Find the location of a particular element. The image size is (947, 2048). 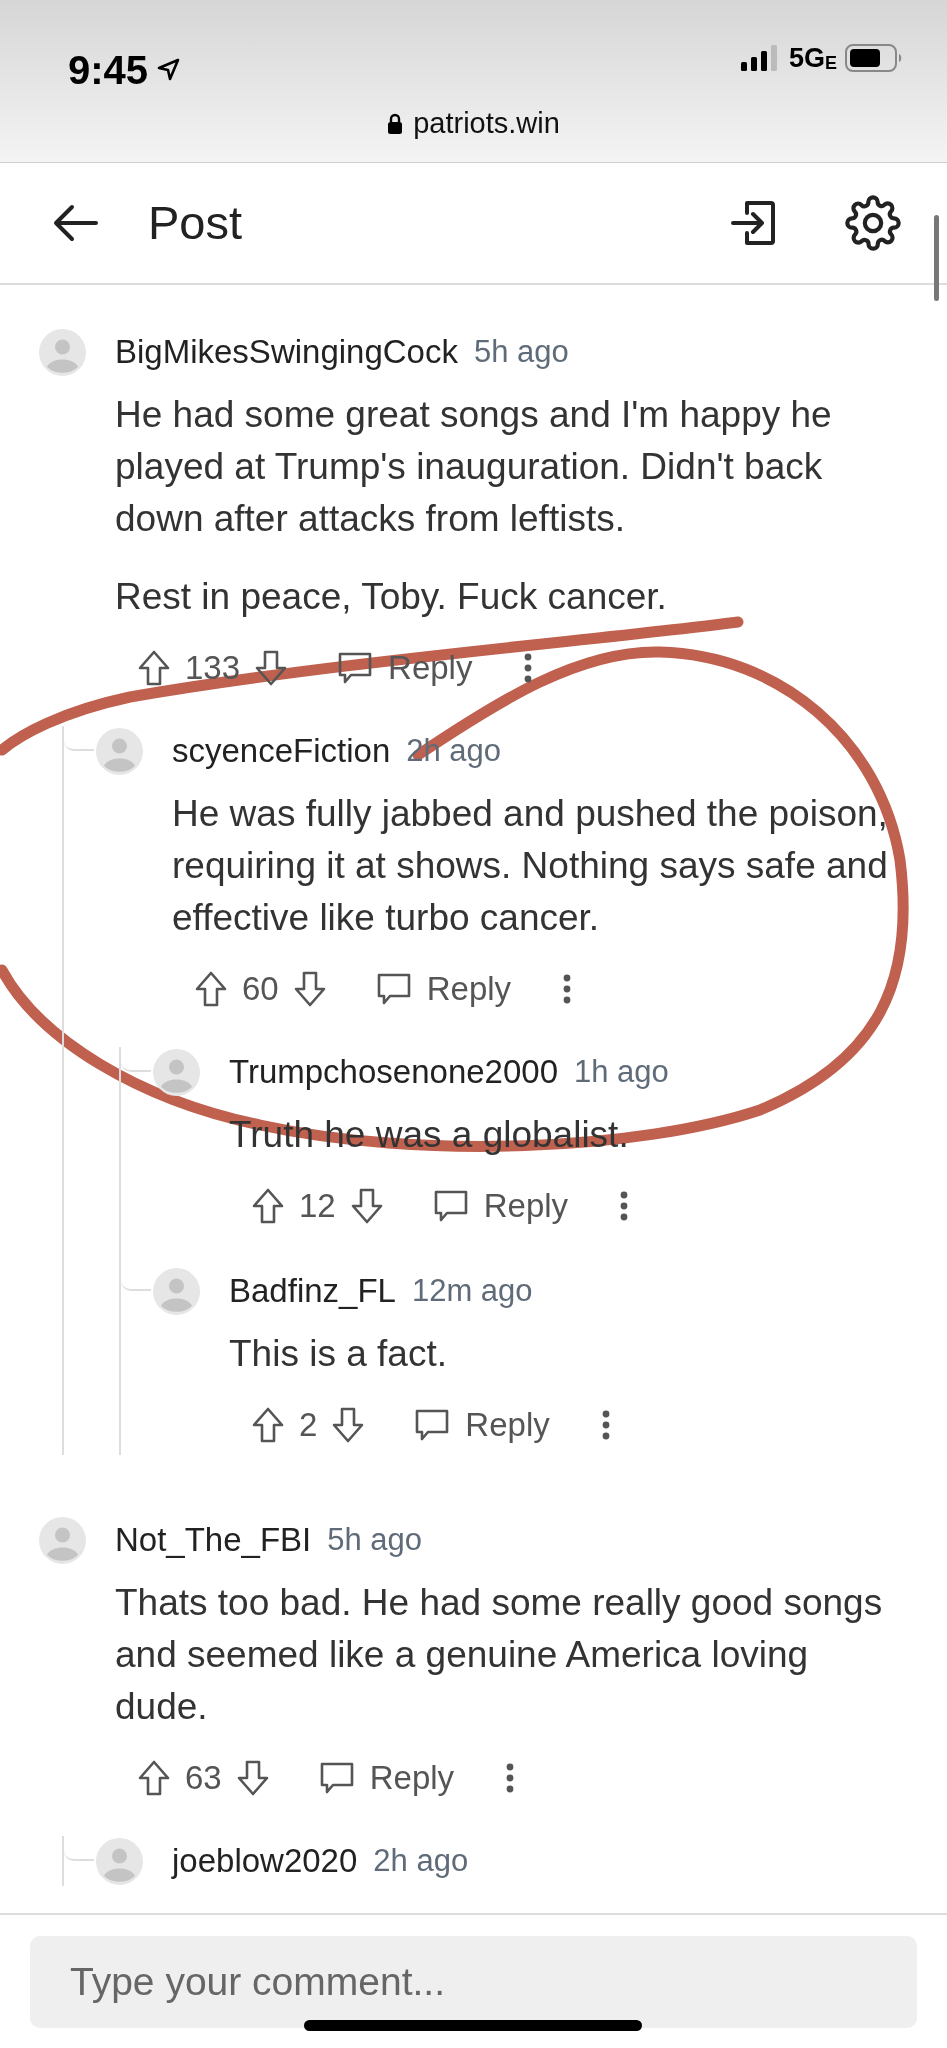

comment-text: Thats too bad. He had some really good songs and seemed like a genuine America loving dude. is located at coordinates (499, 1655).